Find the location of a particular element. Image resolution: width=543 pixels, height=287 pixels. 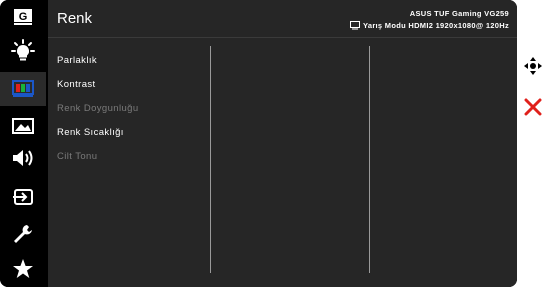

gamevisual-icon: G is located at coordinates (23, 17).